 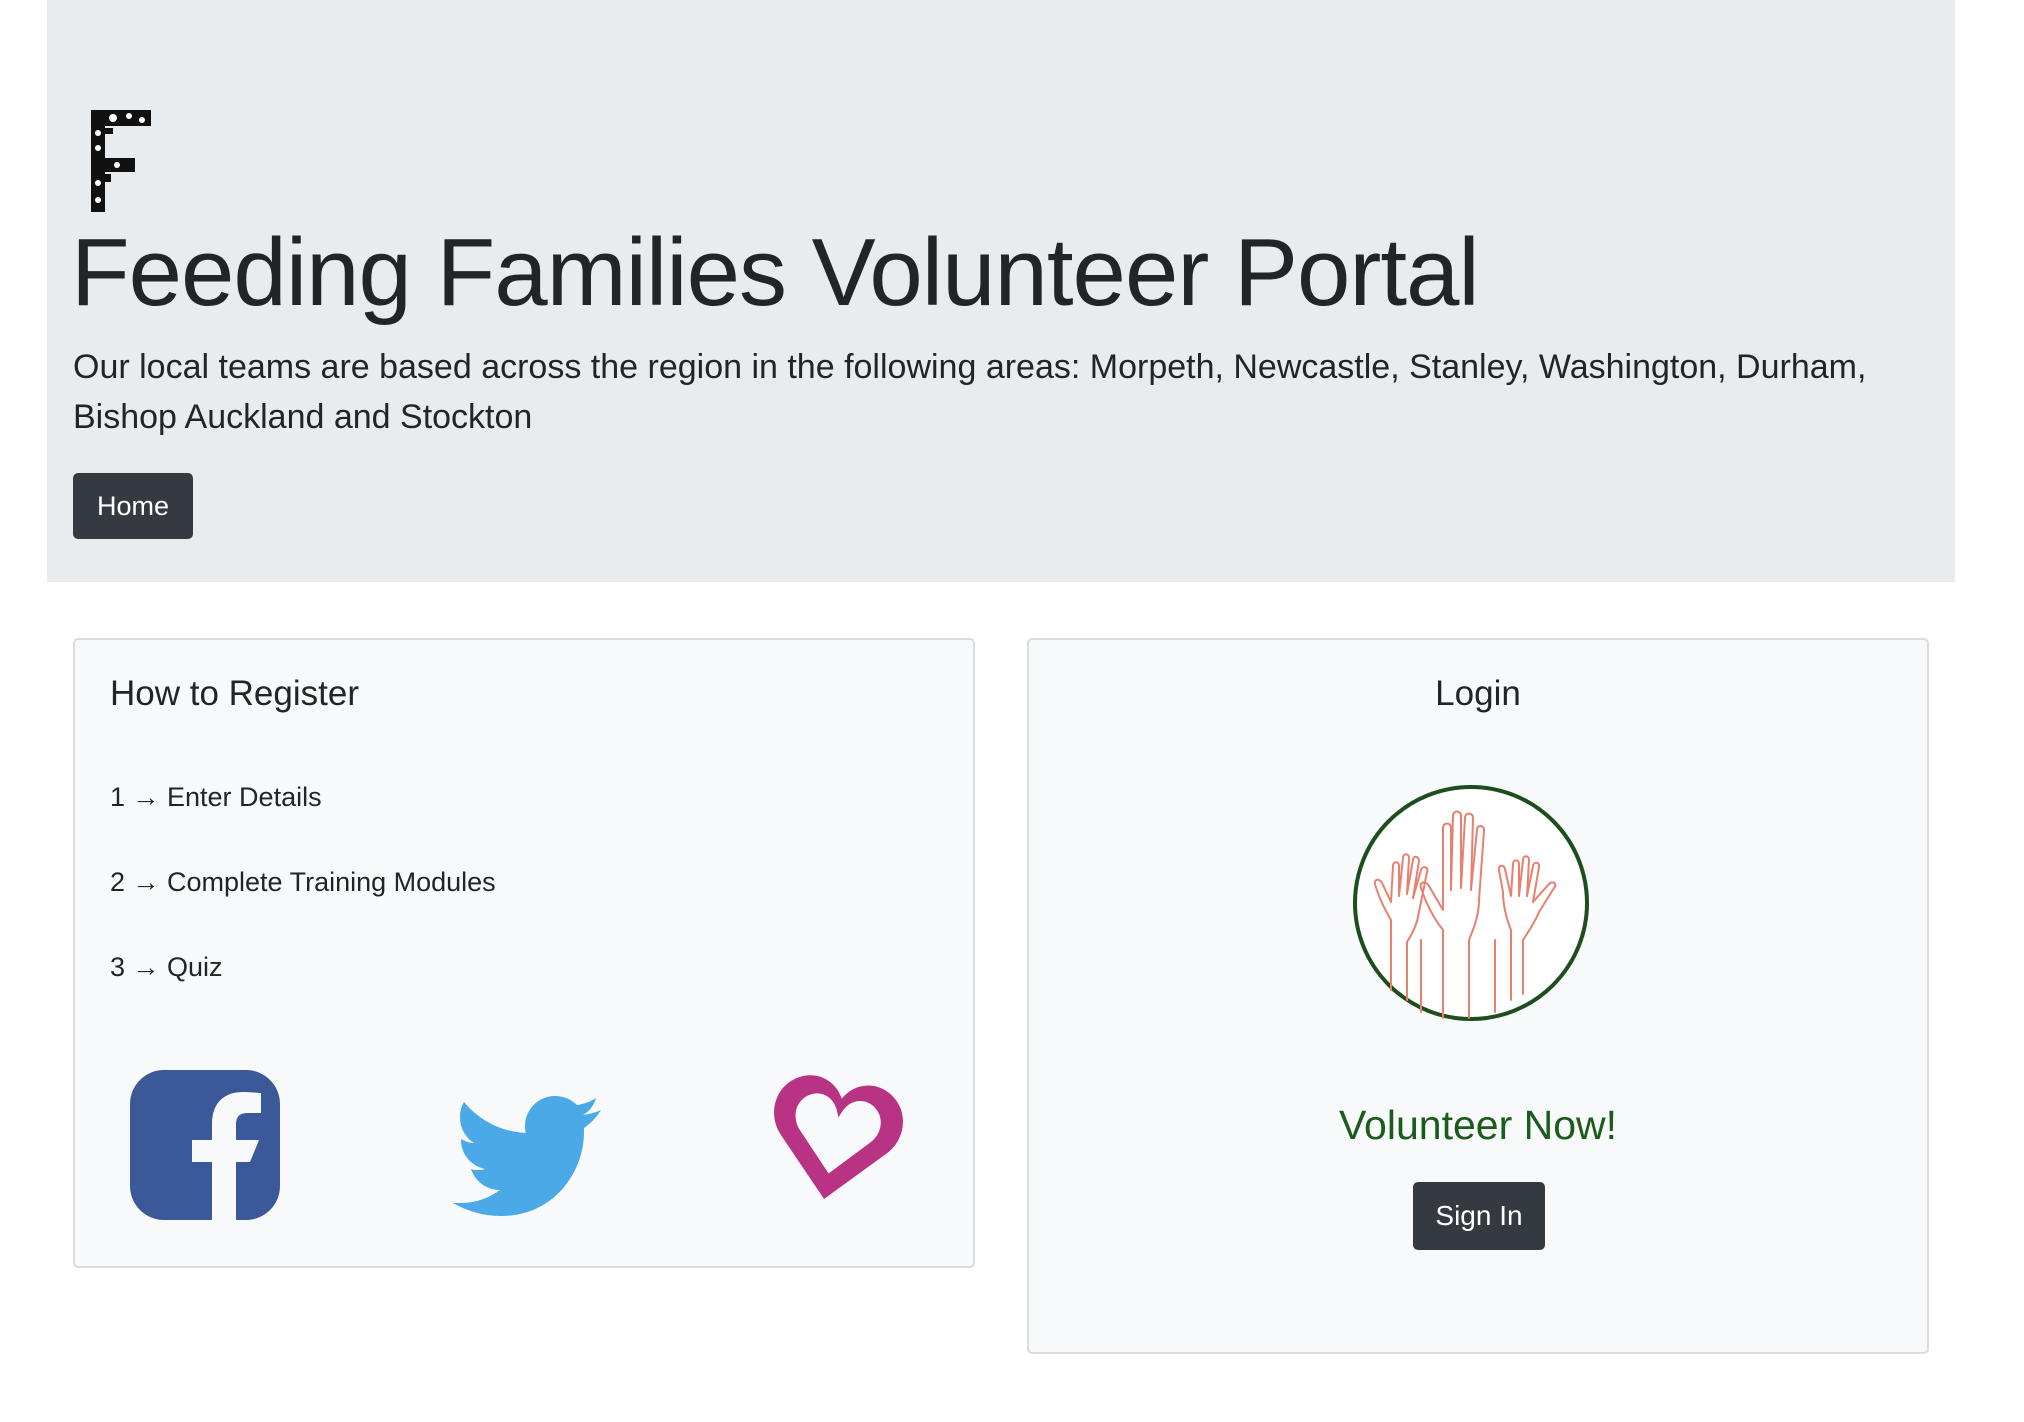 I want to click on twitter-icon, so click(x=525, y=1150).